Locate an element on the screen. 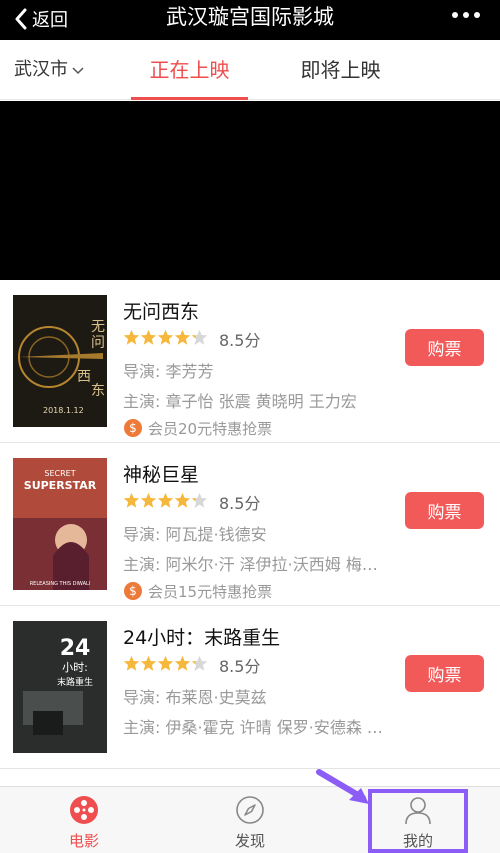  top-bar: 返回 武汉璇宫国际影城 is located at coordinates (250, 20).